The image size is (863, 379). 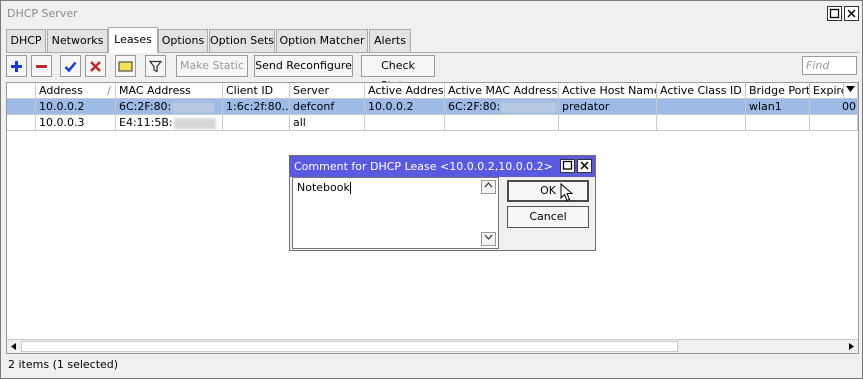 What do you see at coordinates (169, 123) in the screenshot?
I see `mac-address-cell: E4:11:5B:` at bounding box center [169, 123].